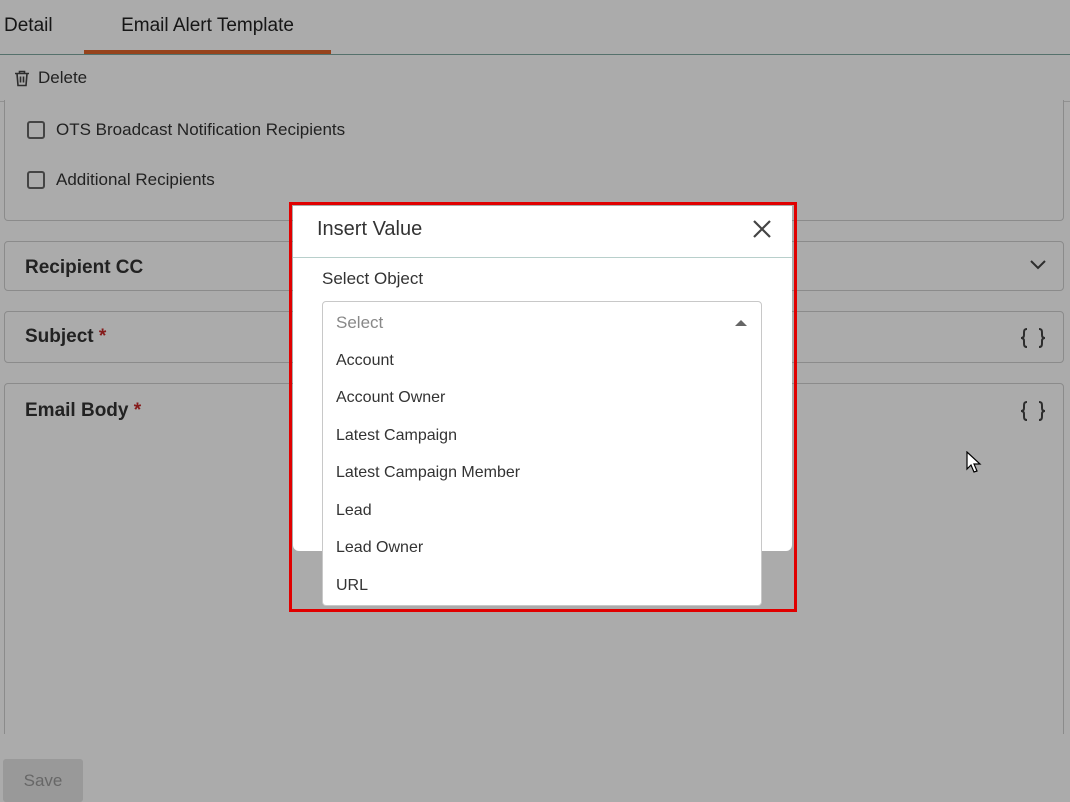 This screenshot has width=1070, height=802. What do you see at coordinates (974, 462) in the screenshot?
I see `mouse-cursor-icon` at bounding box center [974, 462].